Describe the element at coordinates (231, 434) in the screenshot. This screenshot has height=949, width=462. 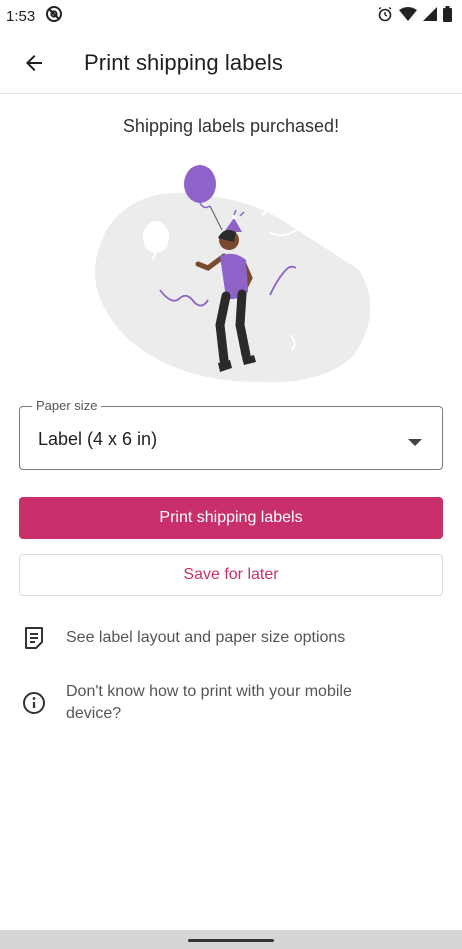
I see `paper-size-dropdown: Paper size Label (4 x 6 in)` at that location.